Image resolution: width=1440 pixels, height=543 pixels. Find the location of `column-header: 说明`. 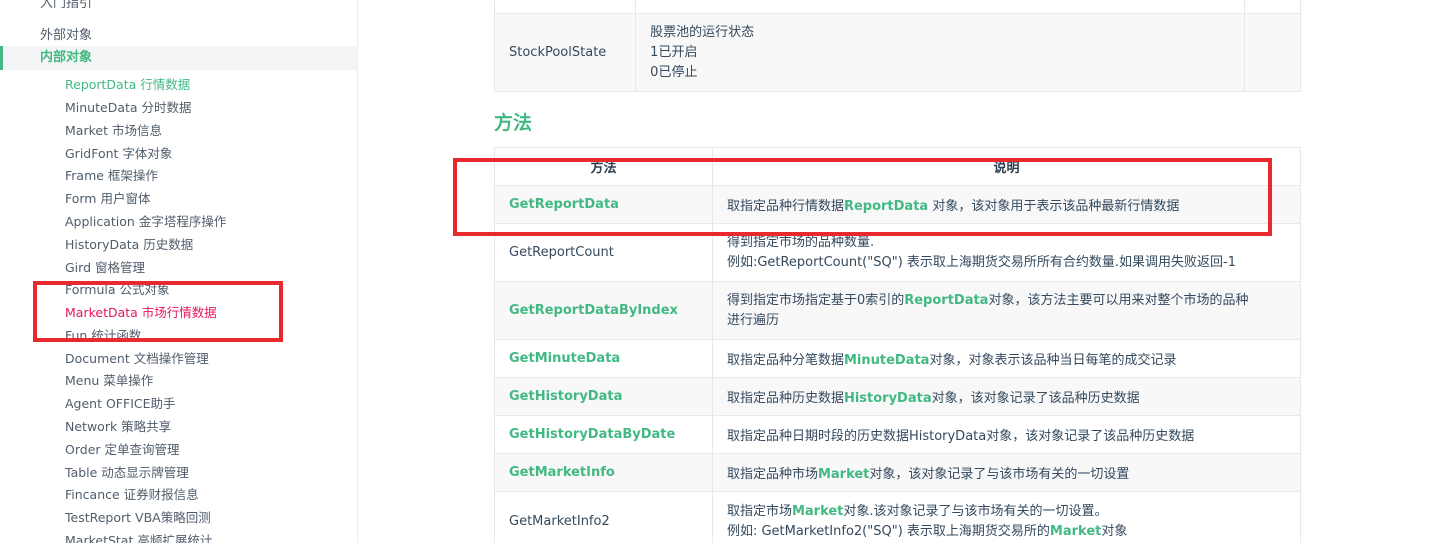

column-header: 说明 is located at coordinates (1006, 166).